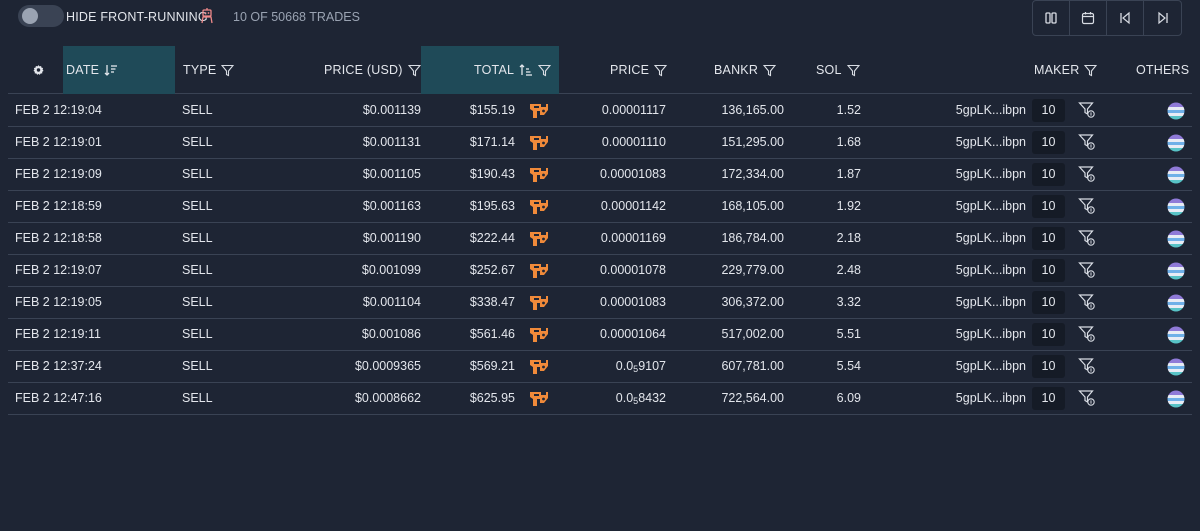 This screenshot has height=531, width=1200. I want to click on filter-icon, so click(414, 70).